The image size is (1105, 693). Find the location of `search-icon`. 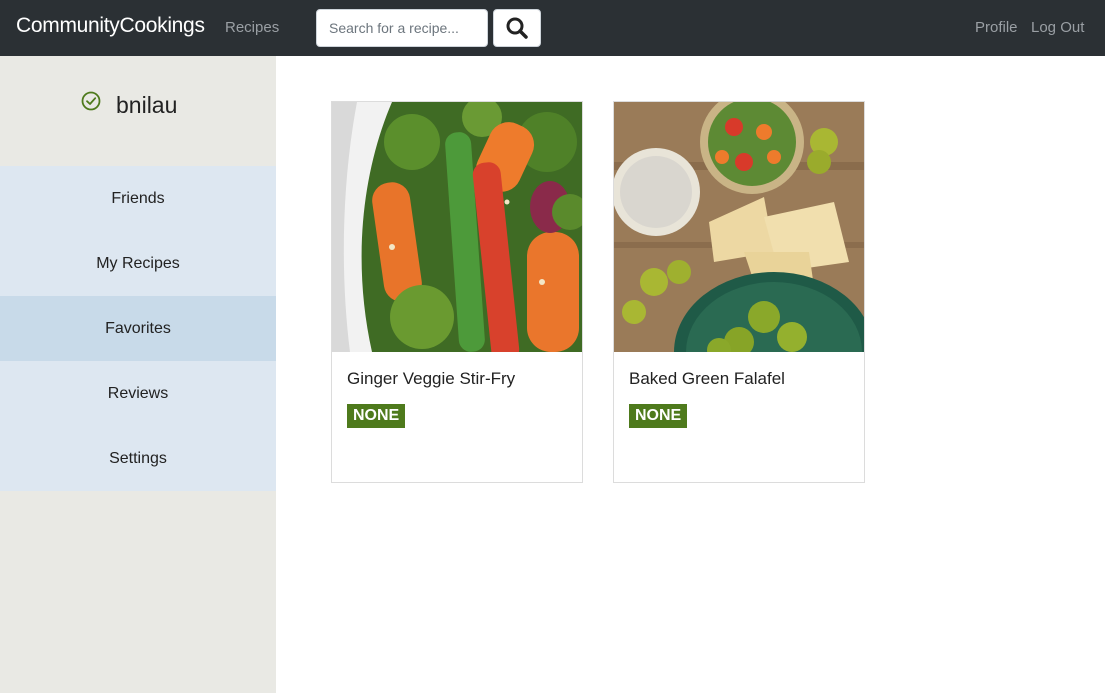

search-icon is located at coordinates (517, 28).